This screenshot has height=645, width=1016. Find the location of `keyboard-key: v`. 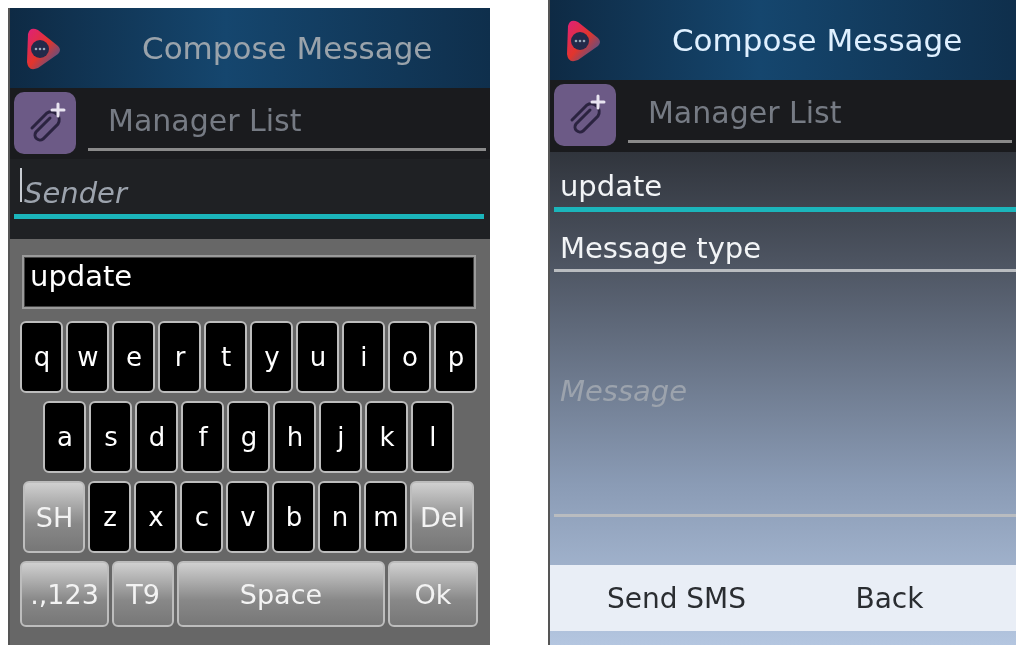

keyboard-key: v is located at coordinates (248, 517).